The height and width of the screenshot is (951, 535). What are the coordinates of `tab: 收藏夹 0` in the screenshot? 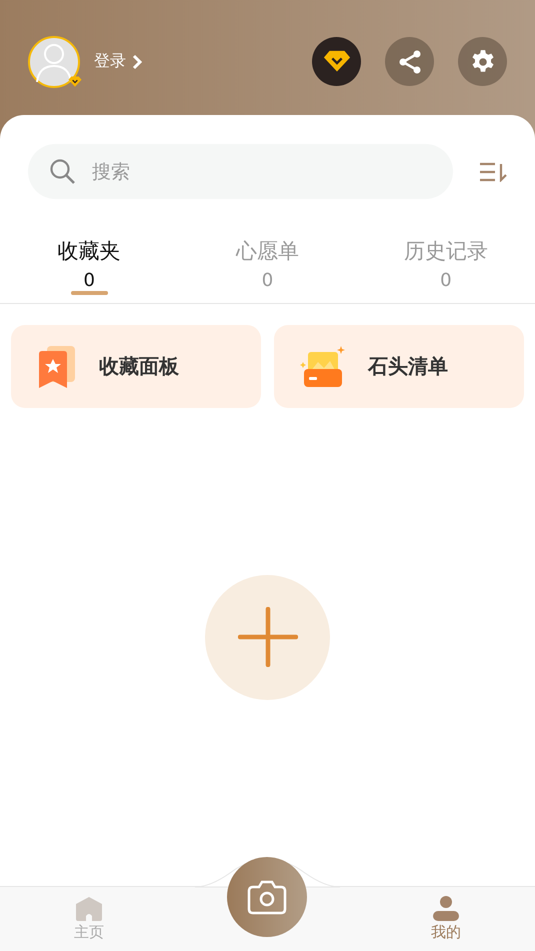 It's located at (89, 266).